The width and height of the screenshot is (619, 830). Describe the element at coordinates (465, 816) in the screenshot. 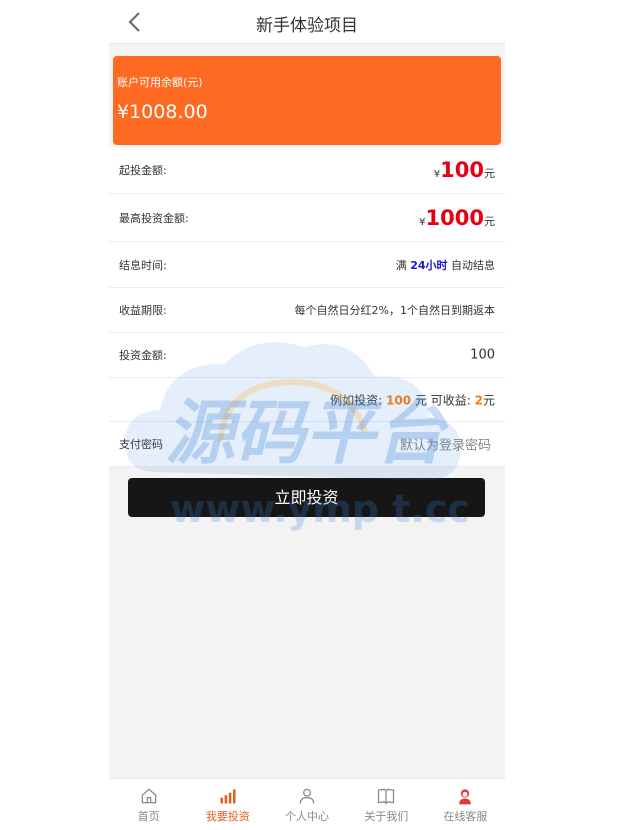

I see `tab-support-label: 在线客服` at that location.